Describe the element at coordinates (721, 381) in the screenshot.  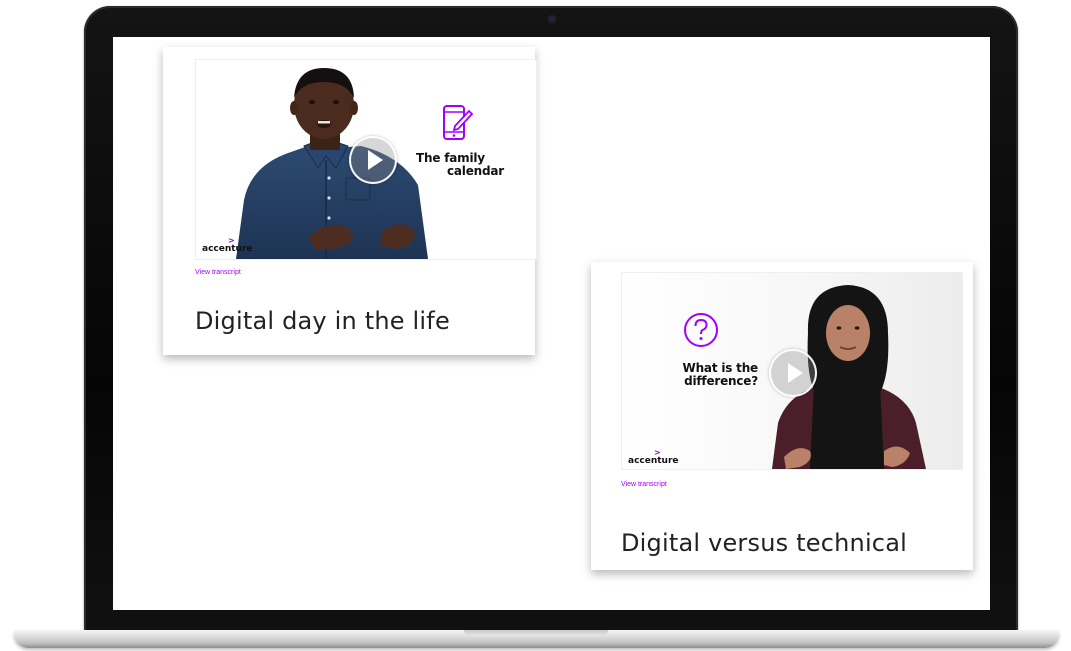
I see `headline-line-2: difference?` at that location.